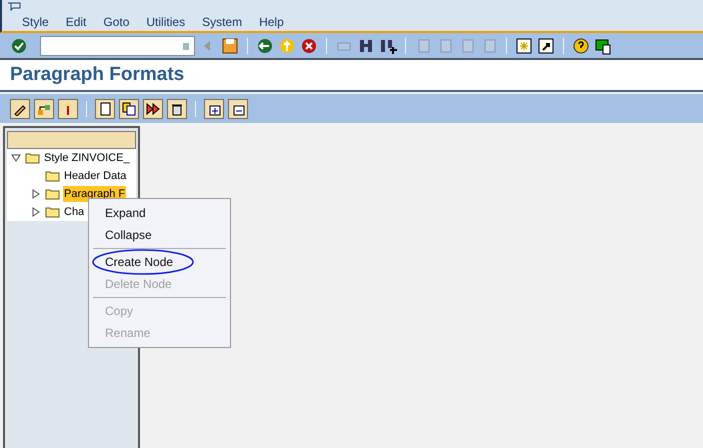 The width and height of the screenshot is (703, 448). Describe the element at coordinates (74, 212) in the screenshot. I see `tree-node: Cha` at that location.